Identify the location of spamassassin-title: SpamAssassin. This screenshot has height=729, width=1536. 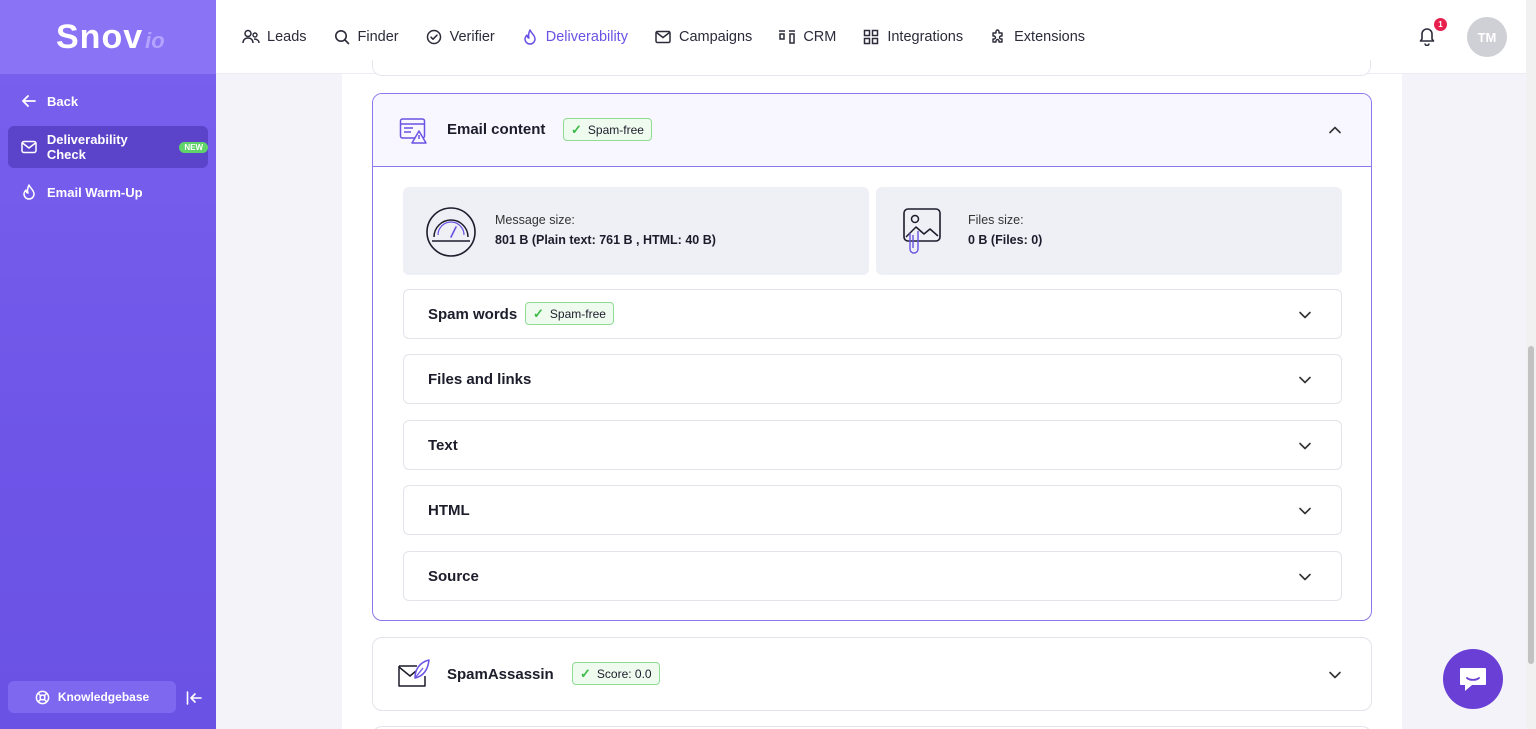
(500, 674).